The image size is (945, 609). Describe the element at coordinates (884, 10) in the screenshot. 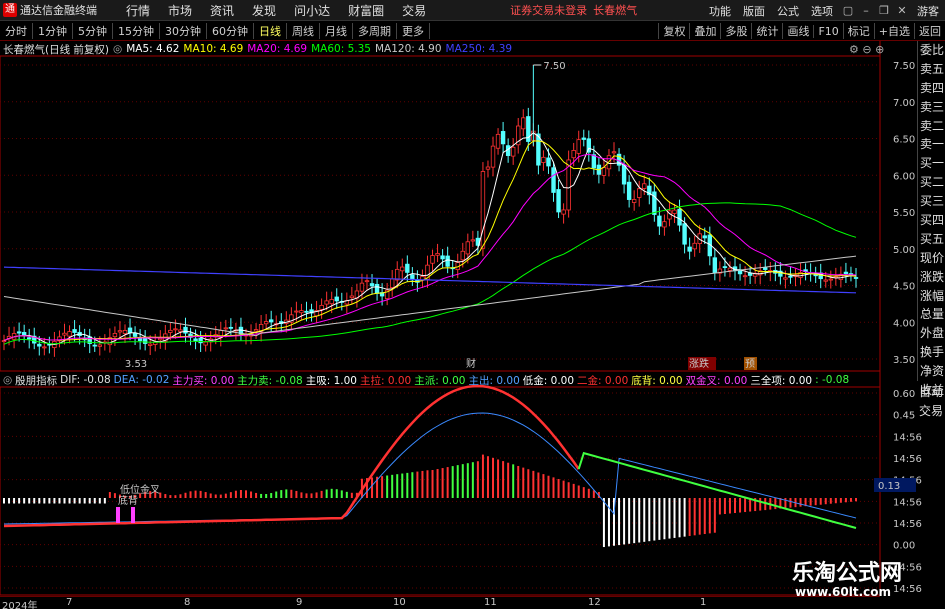

I see `restore-icon: ❐` at that location.